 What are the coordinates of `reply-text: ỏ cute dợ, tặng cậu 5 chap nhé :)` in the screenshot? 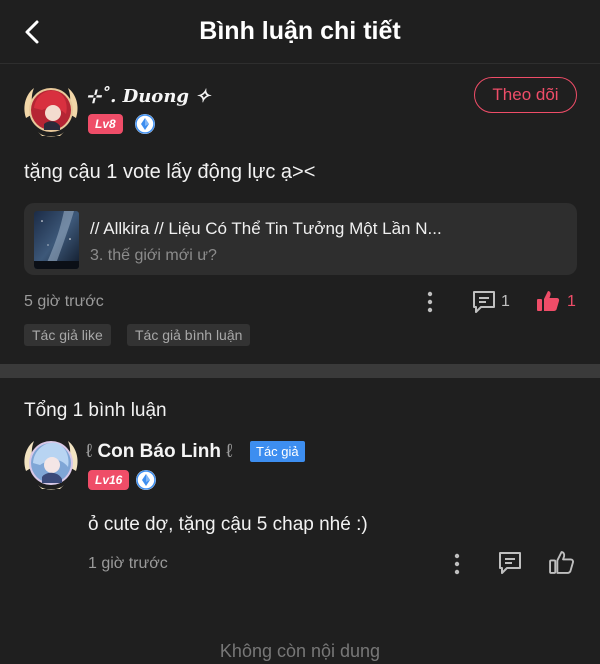 It's located at (228, 524).